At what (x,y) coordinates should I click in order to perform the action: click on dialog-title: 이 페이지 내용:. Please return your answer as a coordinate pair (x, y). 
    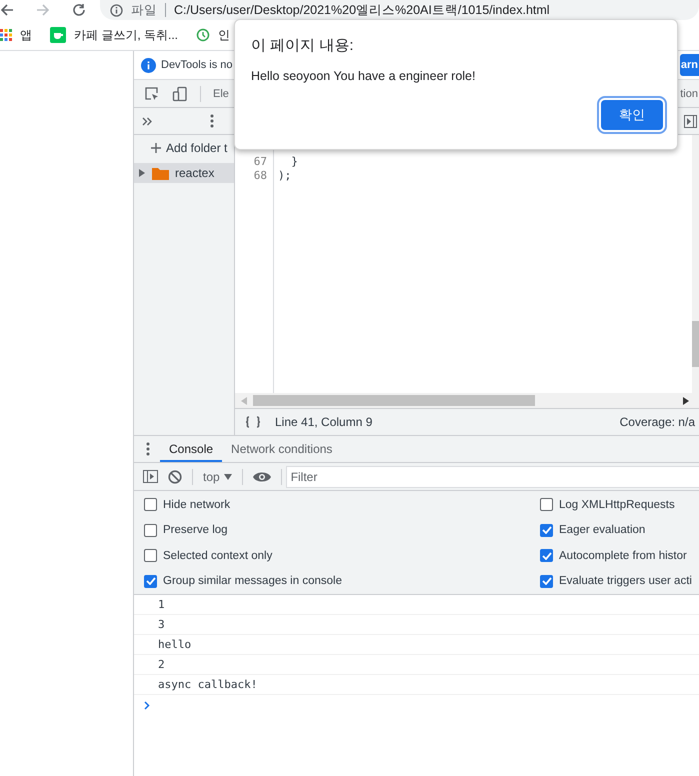
    Looking at the image, I should click on (303, 45).